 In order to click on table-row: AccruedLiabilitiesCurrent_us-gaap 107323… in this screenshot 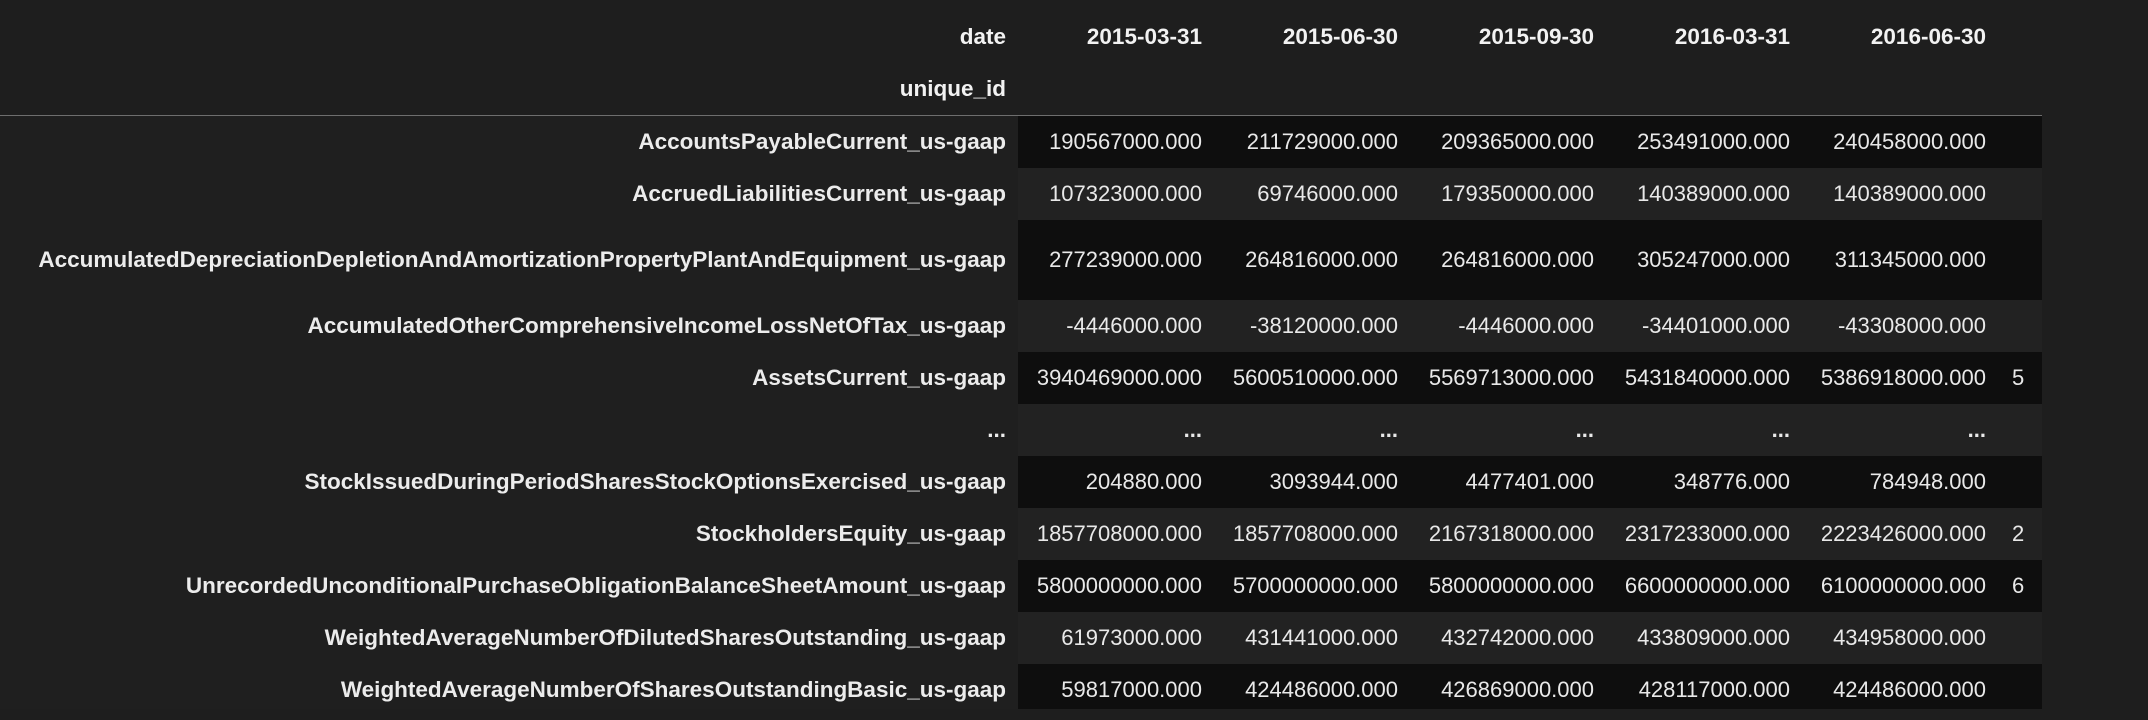, I will do `click(1021, 193)`.